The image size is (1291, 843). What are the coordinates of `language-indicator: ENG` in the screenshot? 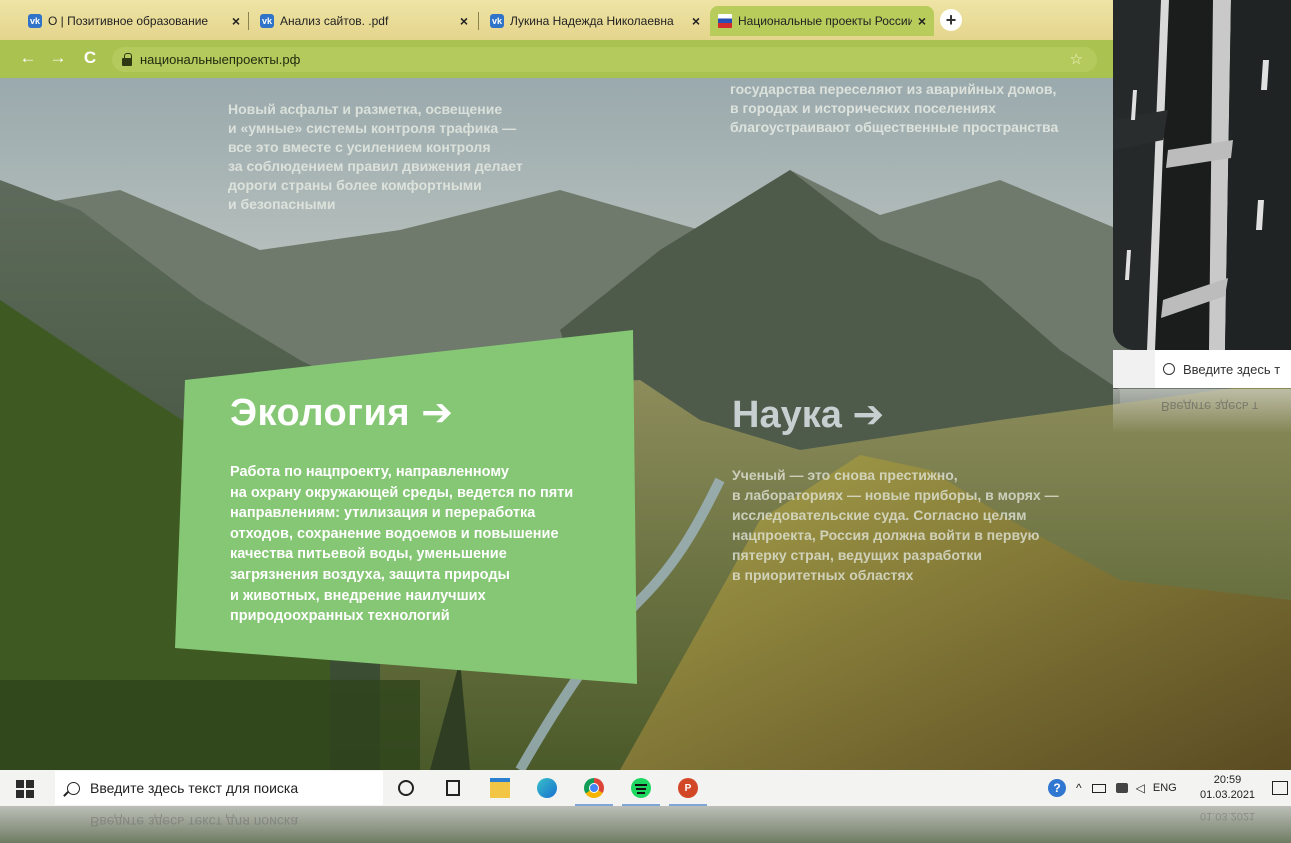 It's located at (1165, 788).